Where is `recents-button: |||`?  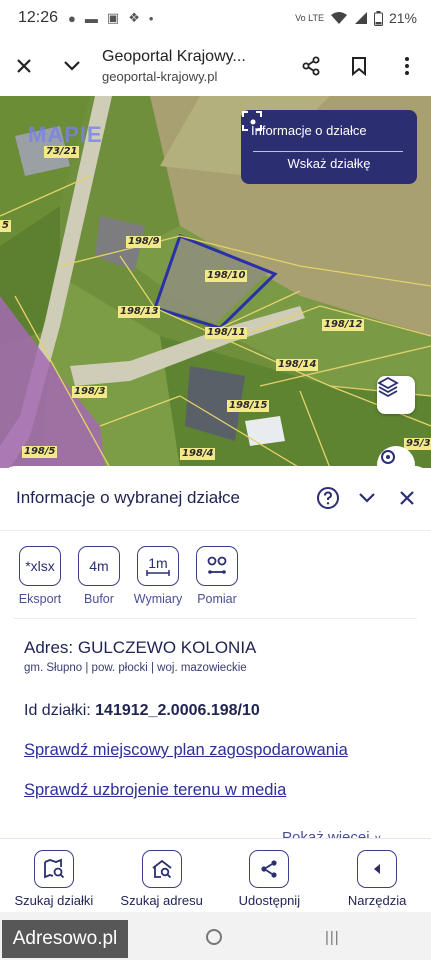 recents-button: ||| is located at coordinates (332, 937).